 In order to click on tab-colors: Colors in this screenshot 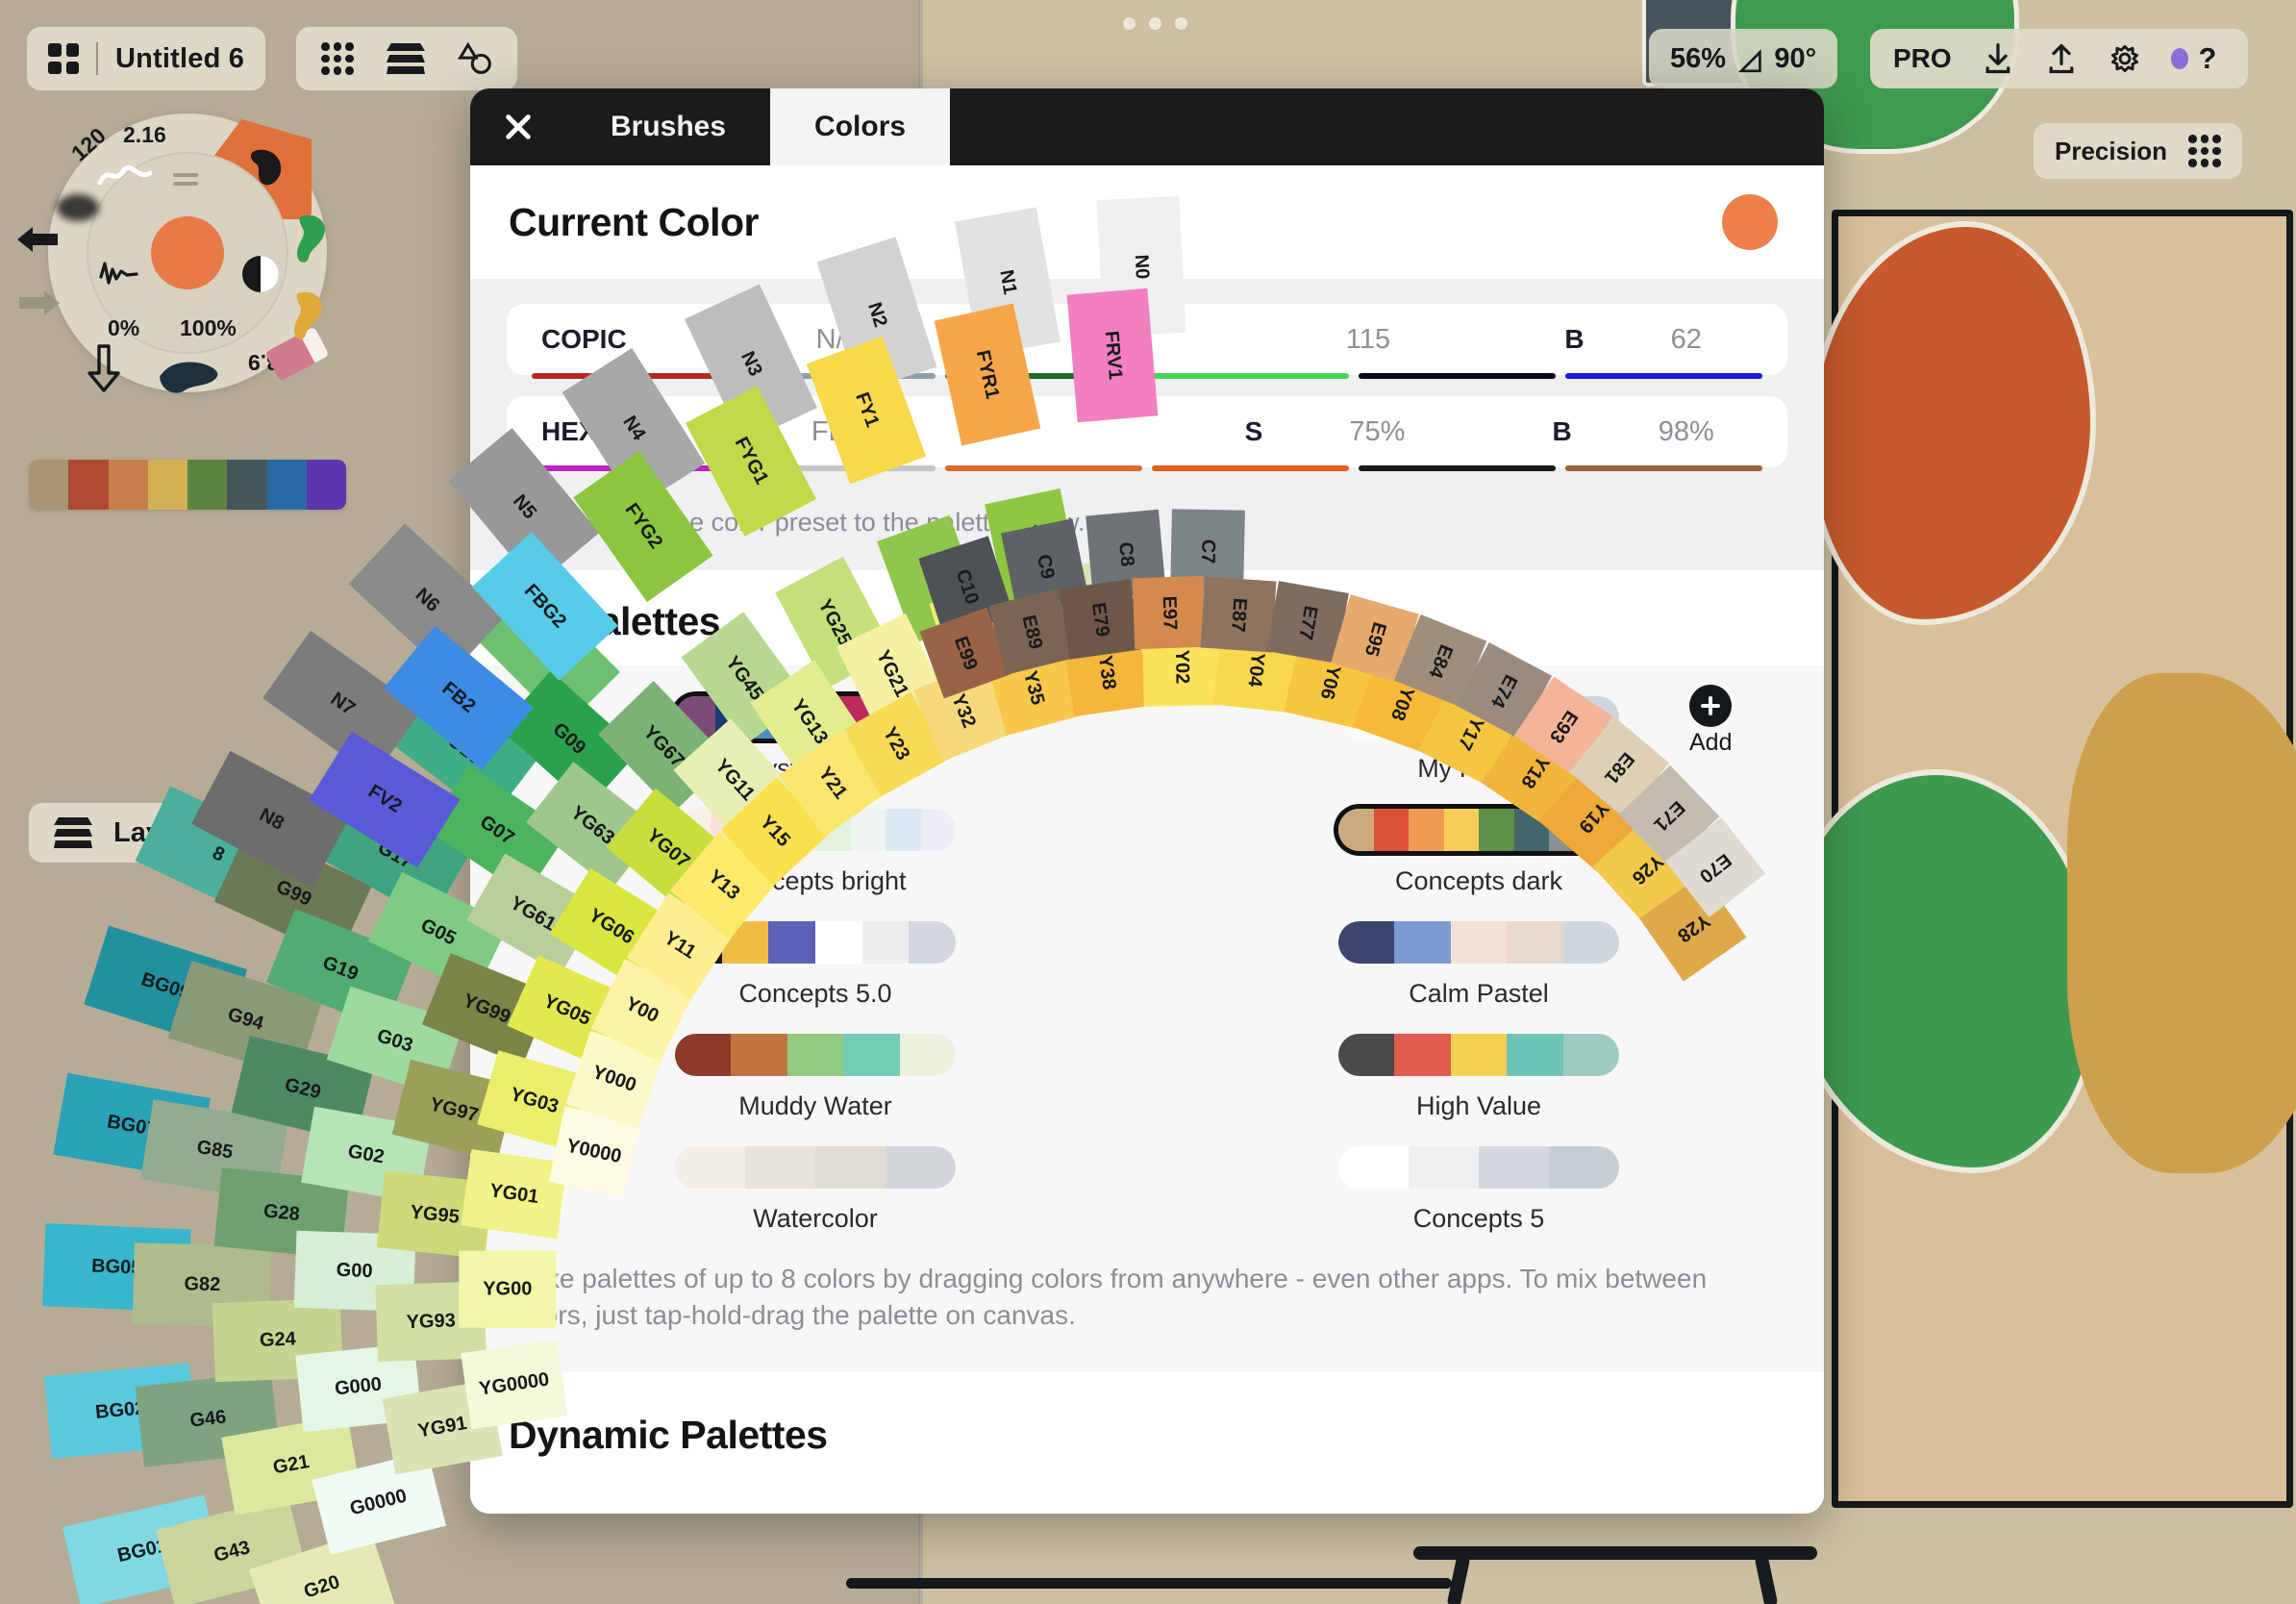, I will do `click(860, 126)`.